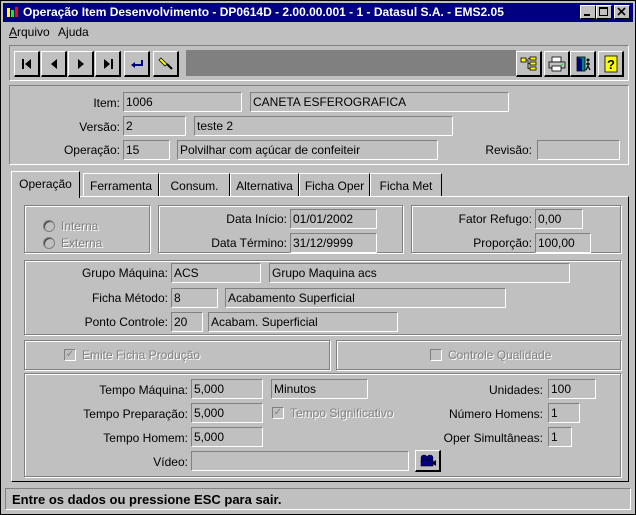 Image resolution: width=636 pixels, height=515 pixels. I want to click on data-termino-label: Data Término:, so click(249, 243).